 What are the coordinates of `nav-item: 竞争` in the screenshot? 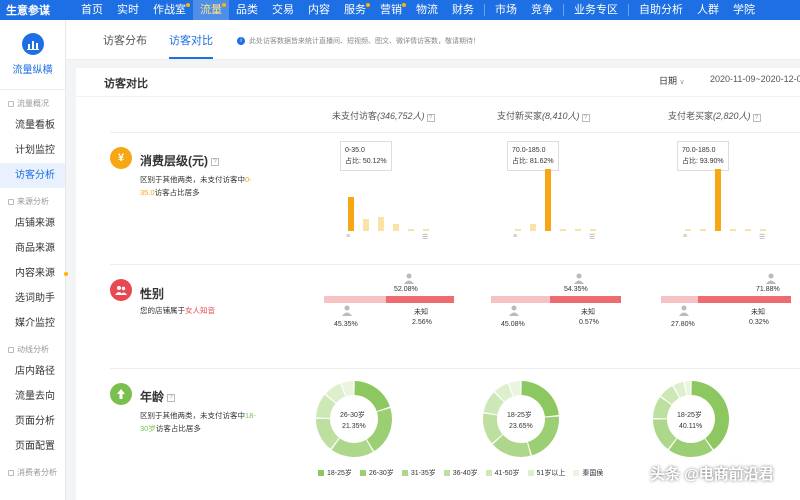 It's located at (542, 10).